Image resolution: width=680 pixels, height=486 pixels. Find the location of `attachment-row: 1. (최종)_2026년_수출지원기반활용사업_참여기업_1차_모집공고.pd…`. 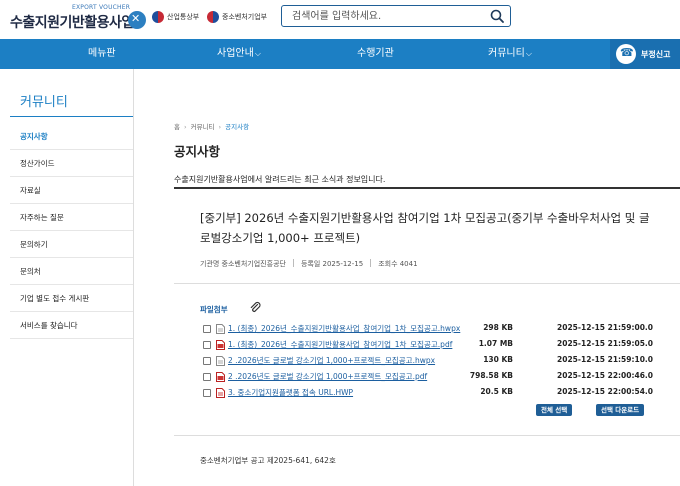

attachment-row: 1. (최종)_2026년_수출지원기반활용사업_참여기업_1차_모집공고.pd… is located at coordinates (428, 345).